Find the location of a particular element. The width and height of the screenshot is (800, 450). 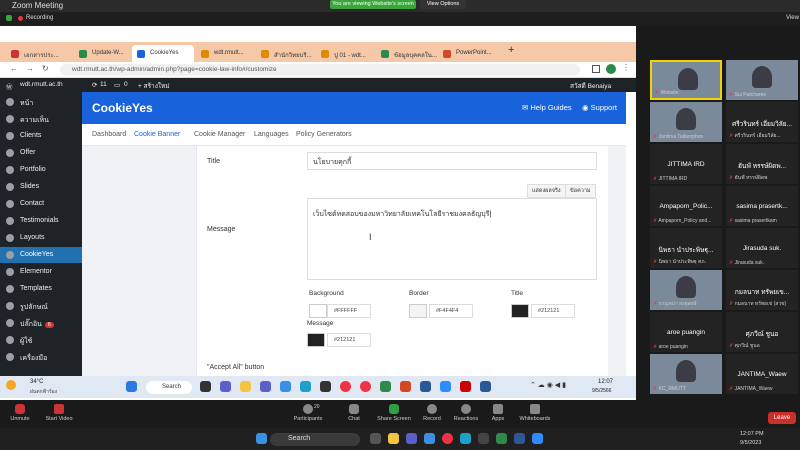

participant-tile: ✗ Jantima Taibenphon is located at coordinates (686, 122).